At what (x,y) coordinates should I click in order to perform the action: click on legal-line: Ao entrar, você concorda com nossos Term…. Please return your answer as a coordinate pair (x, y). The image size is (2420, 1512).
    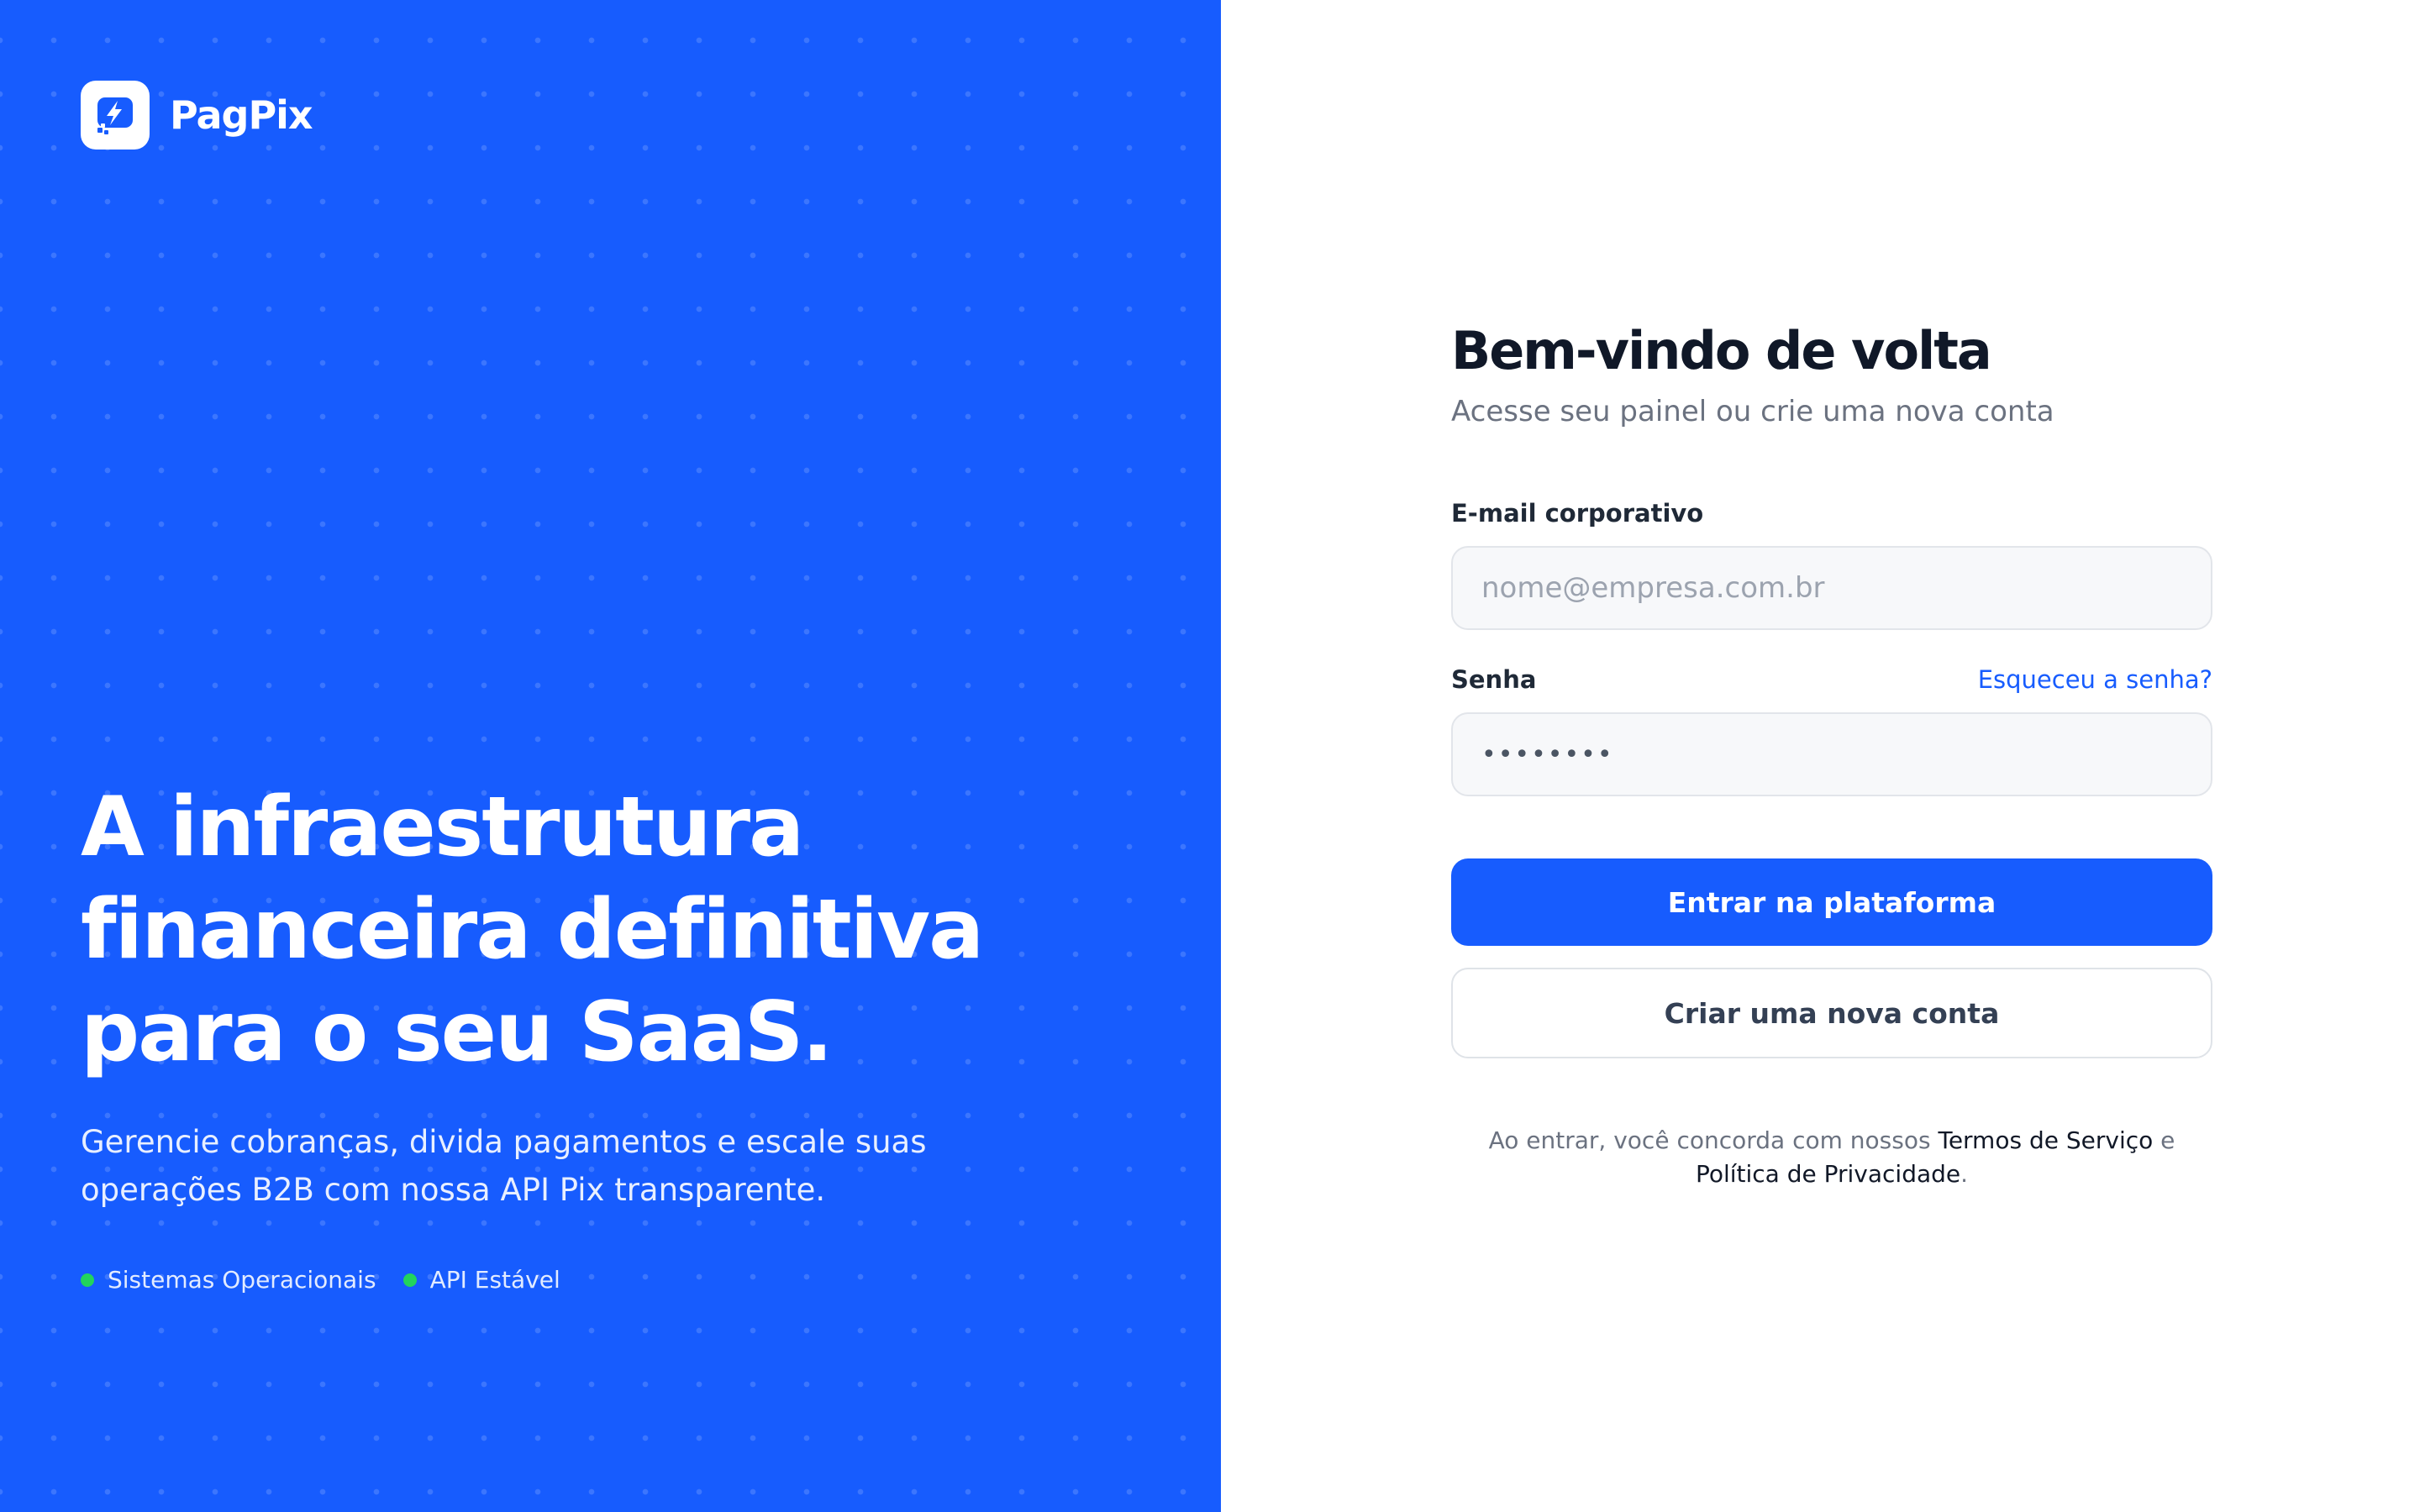
    Looking at the image, I should click on (1832, 1141).